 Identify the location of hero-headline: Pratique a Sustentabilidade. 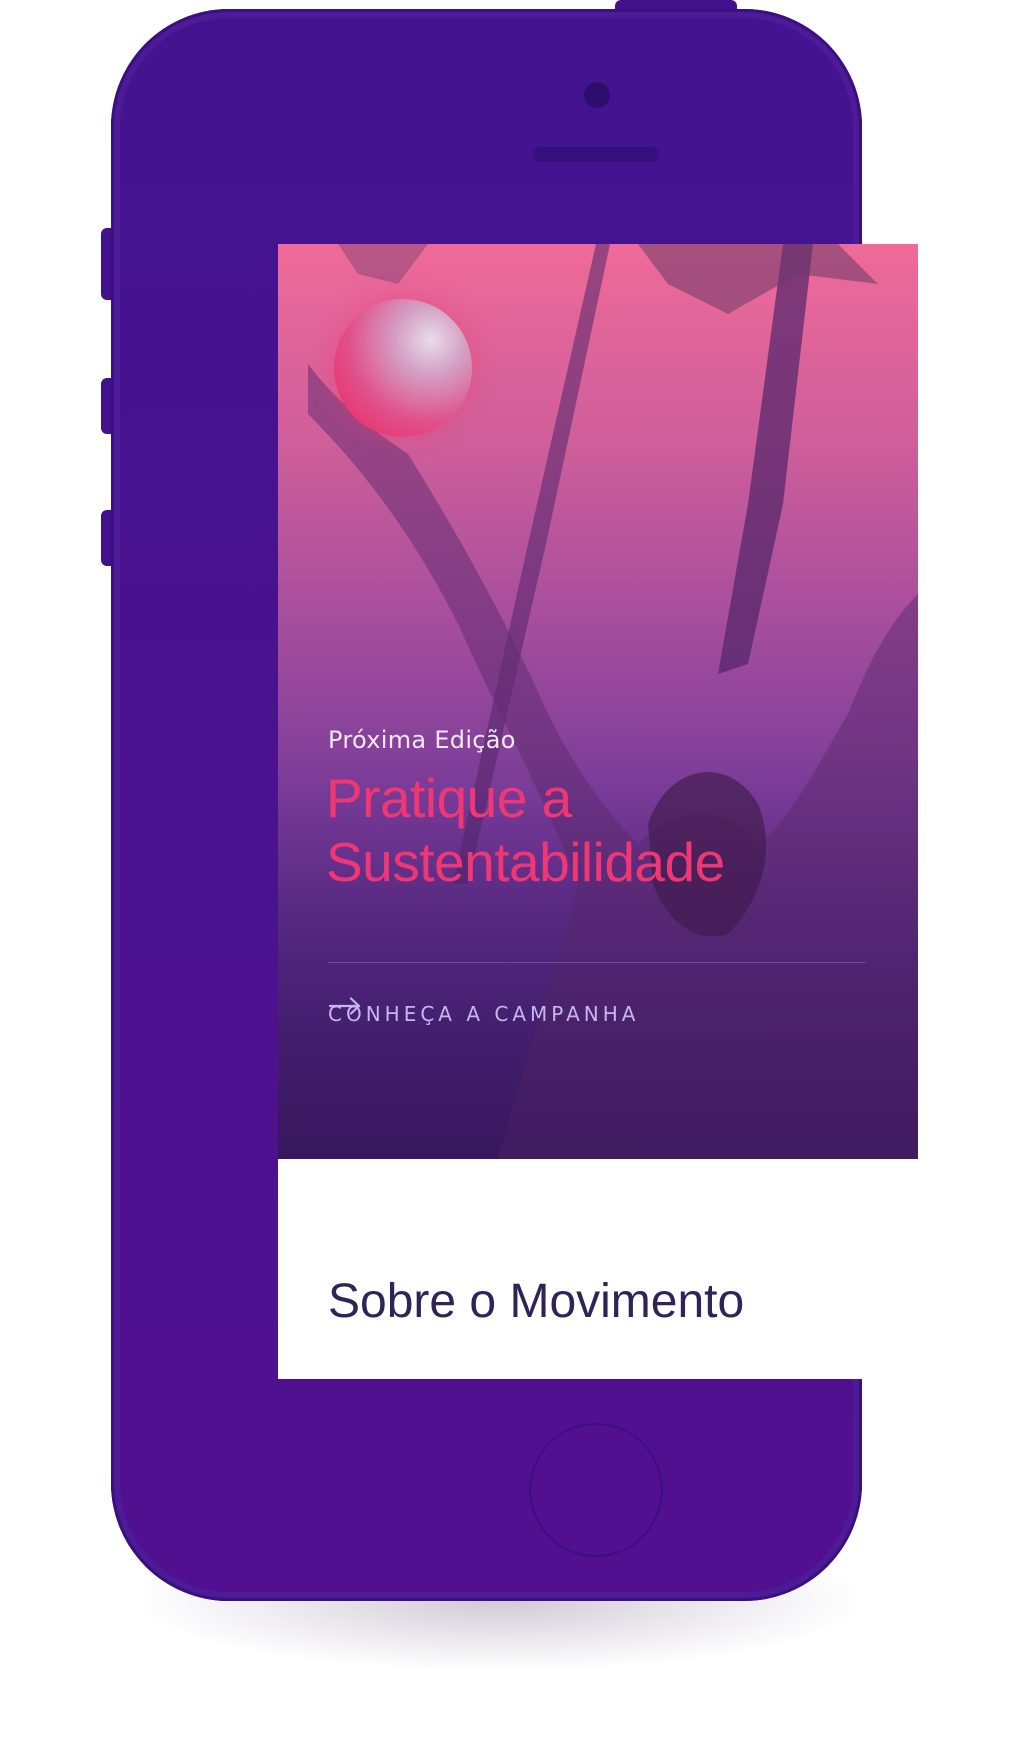
(525, 830).